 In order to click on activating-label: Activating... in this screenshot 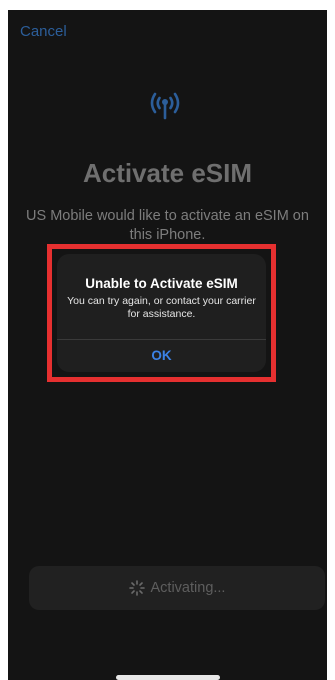, I will do `click(188, 588)`.